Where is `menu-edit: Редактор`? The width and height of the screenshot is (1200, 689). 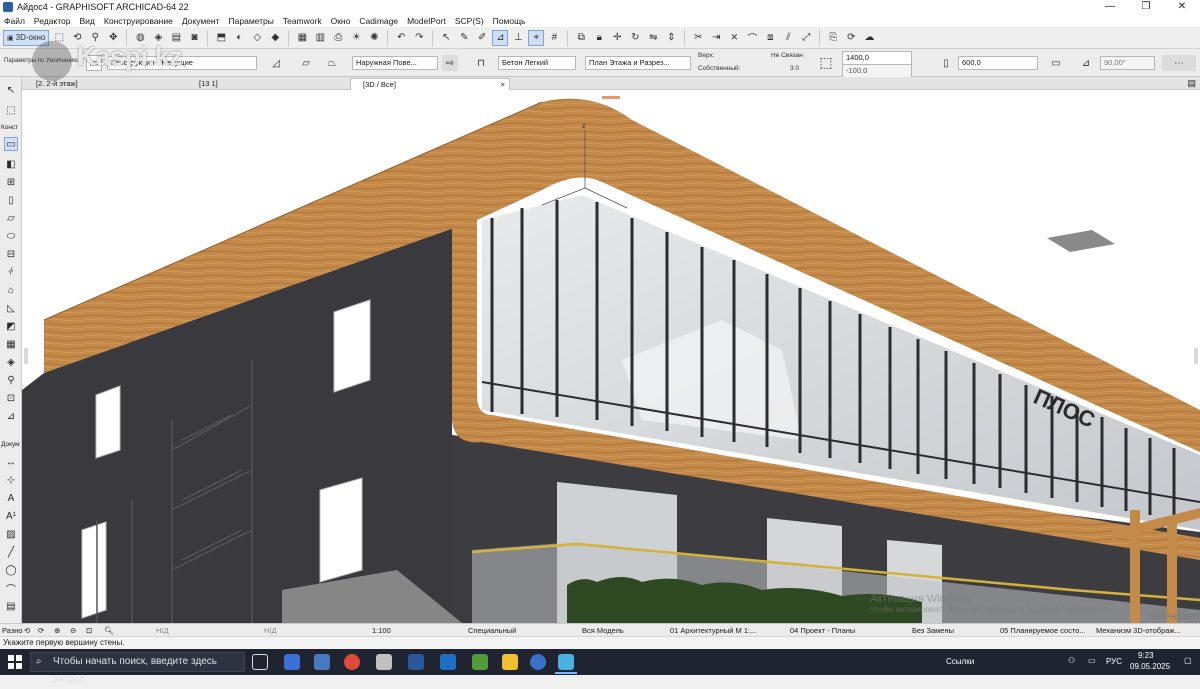 menu-edit: Редактор is located at coordinates (52, 21).